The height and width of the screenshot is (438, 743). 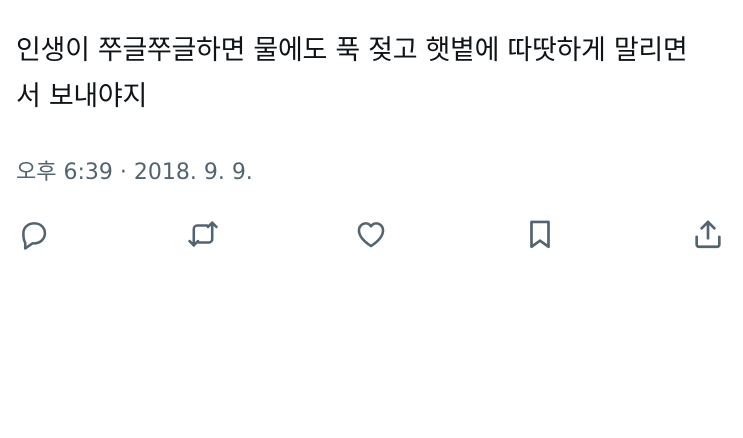 I want to click on heart-icon, so click(x=371, y=235).